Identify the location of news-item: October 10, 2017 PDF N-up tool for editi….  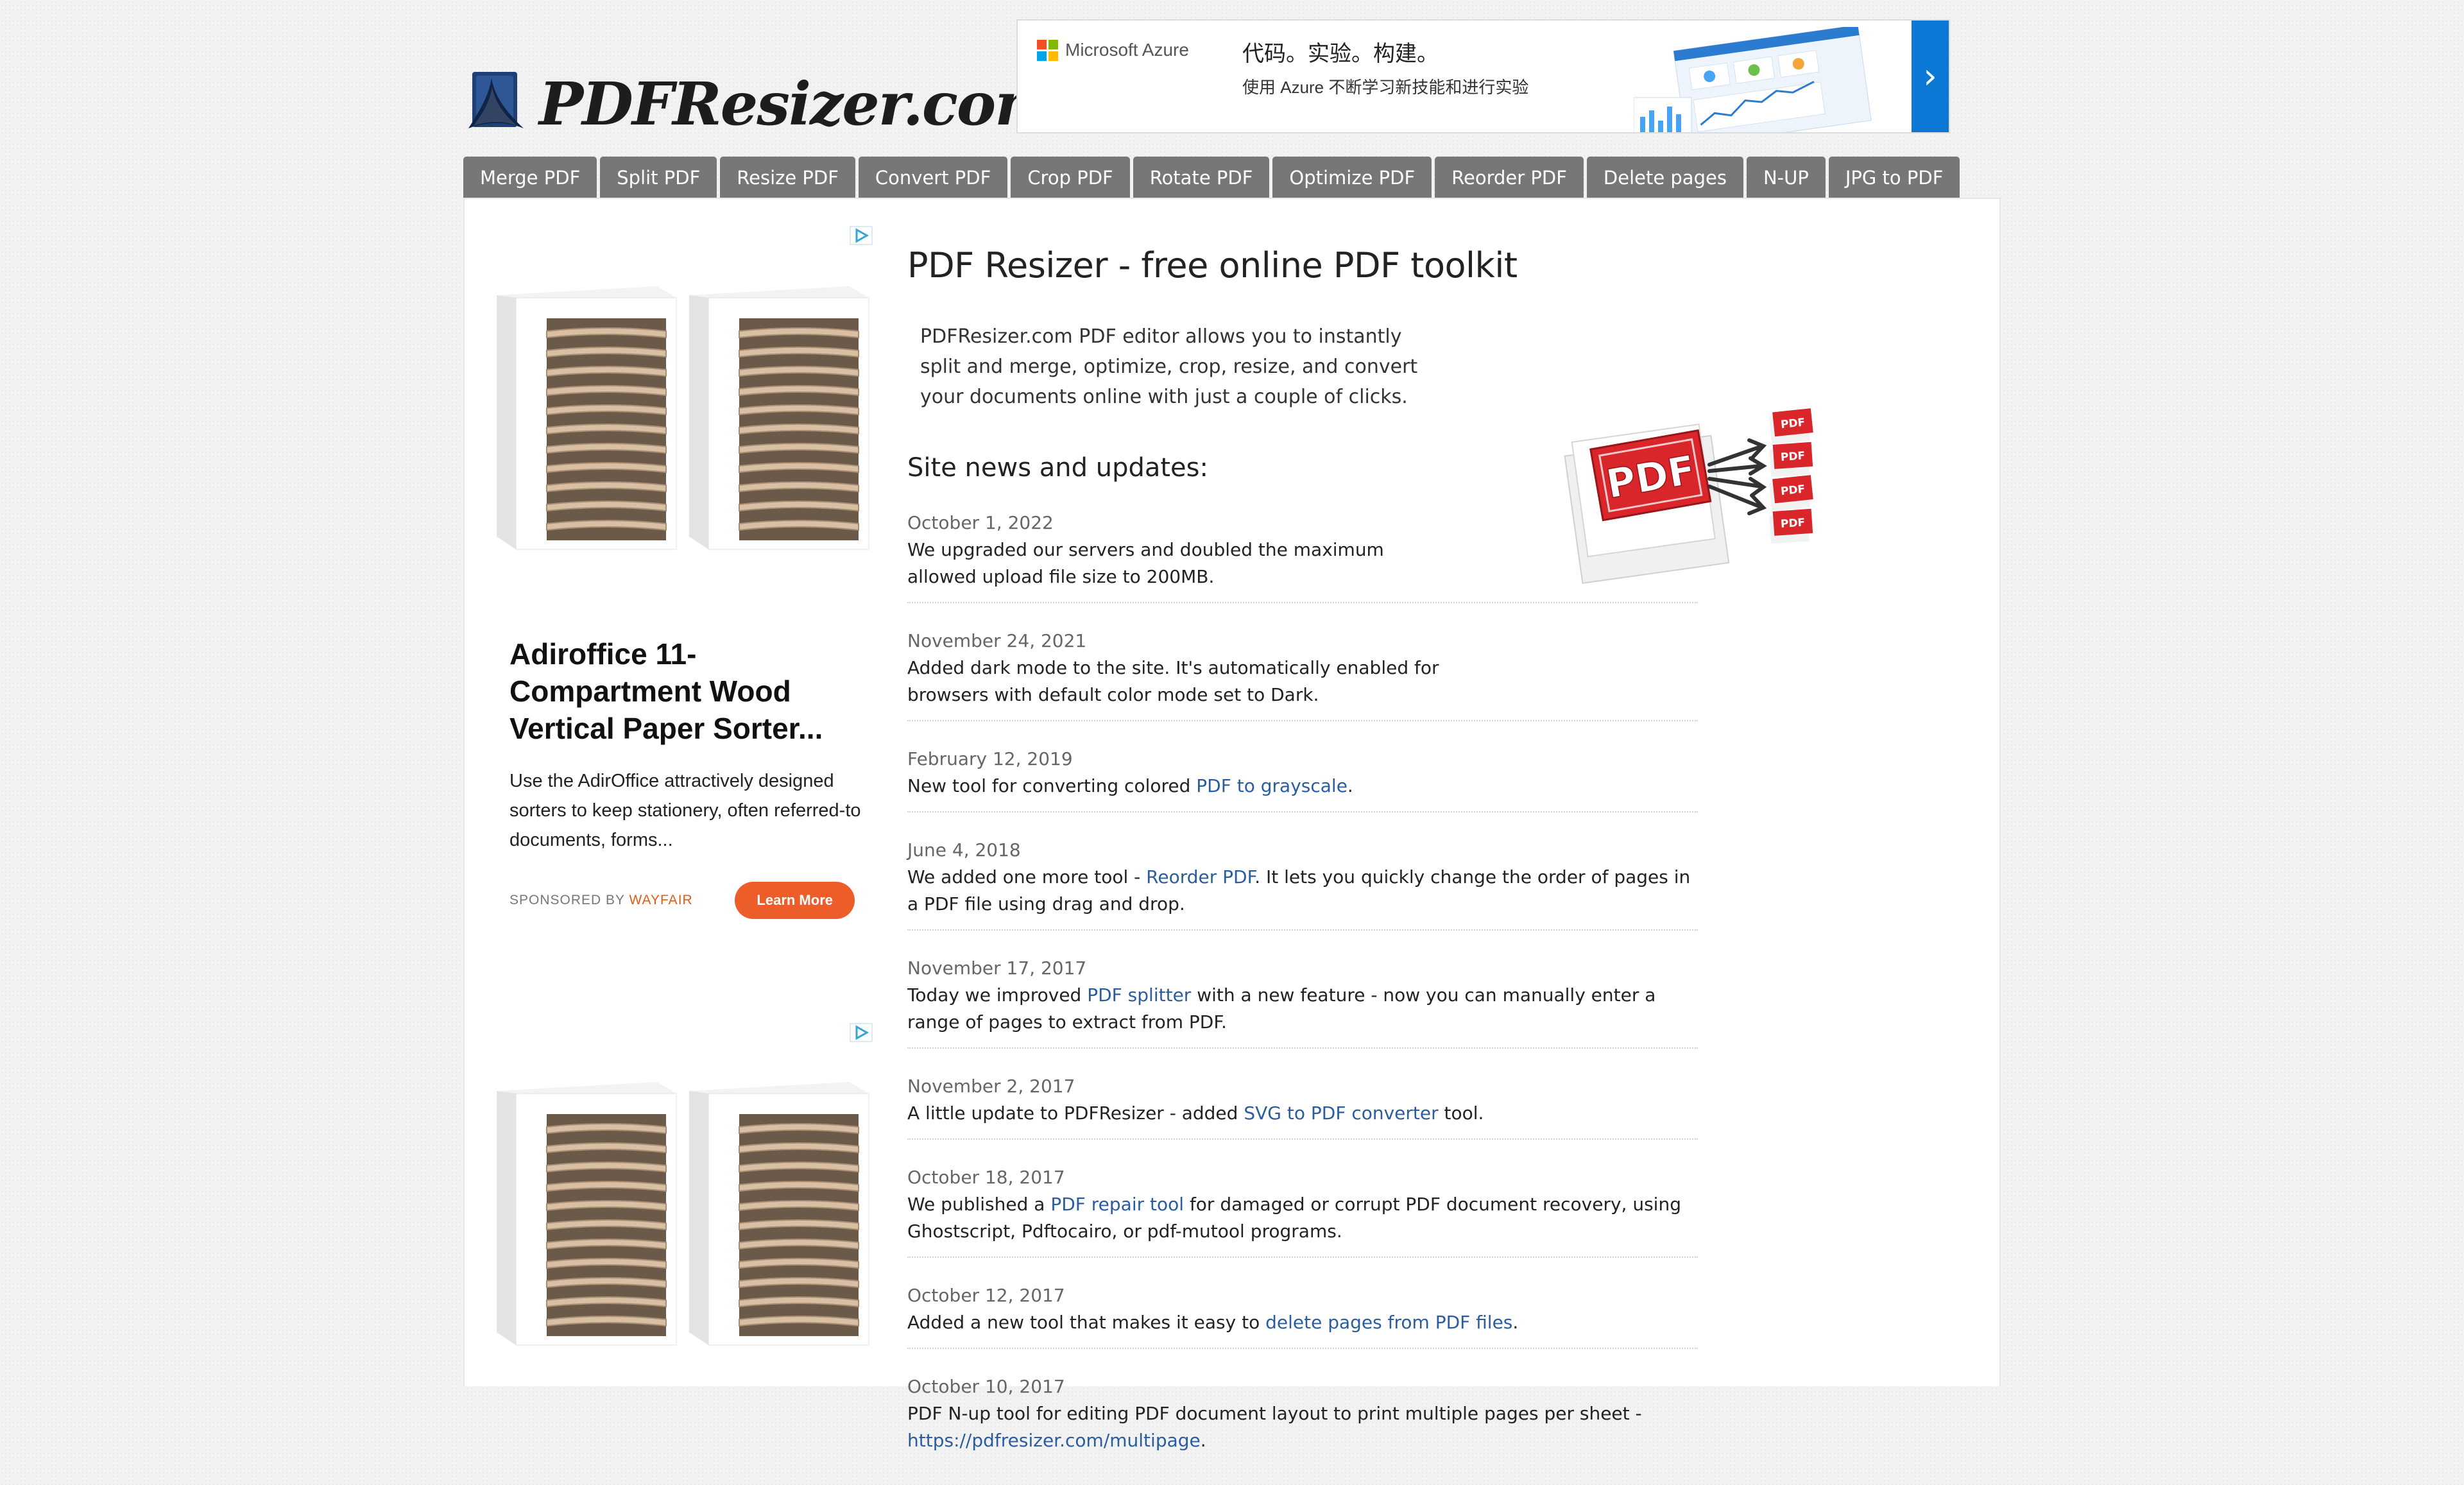
(1302, 1417).